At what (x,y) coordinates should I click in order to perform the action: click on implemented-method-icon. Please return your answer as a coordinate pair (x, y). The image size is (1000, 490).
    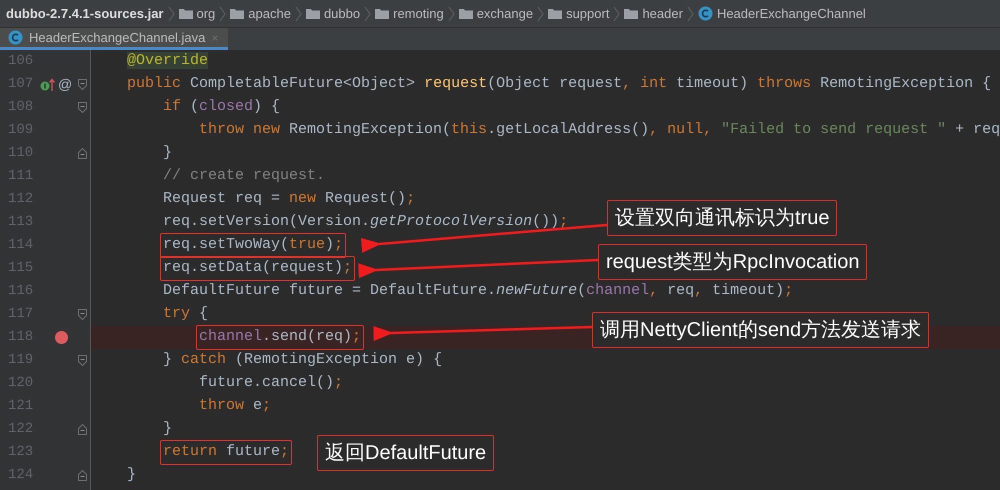
    Looking at the image, I should click on (48, 85).